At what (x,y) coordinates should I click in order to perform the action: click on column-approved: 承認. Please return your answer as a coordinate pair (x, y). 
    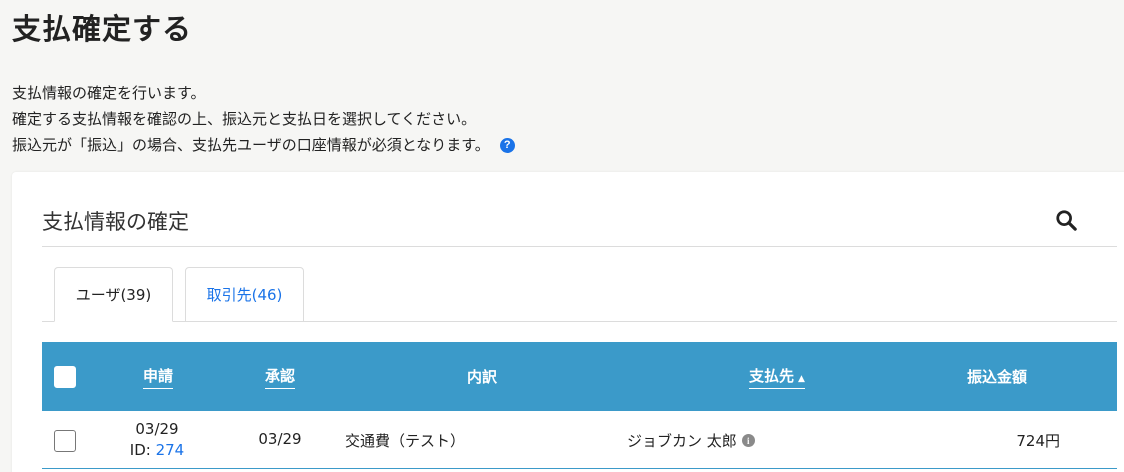
    Looking at the image, I should click on (280, 376).